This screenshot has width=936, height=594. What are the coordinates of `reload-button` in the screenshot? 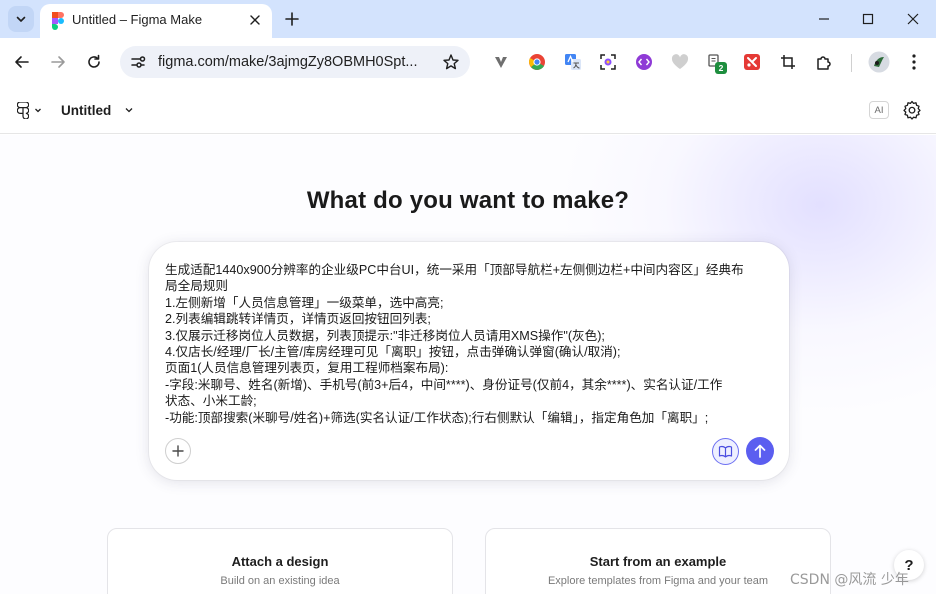 It's located at (94, 62).